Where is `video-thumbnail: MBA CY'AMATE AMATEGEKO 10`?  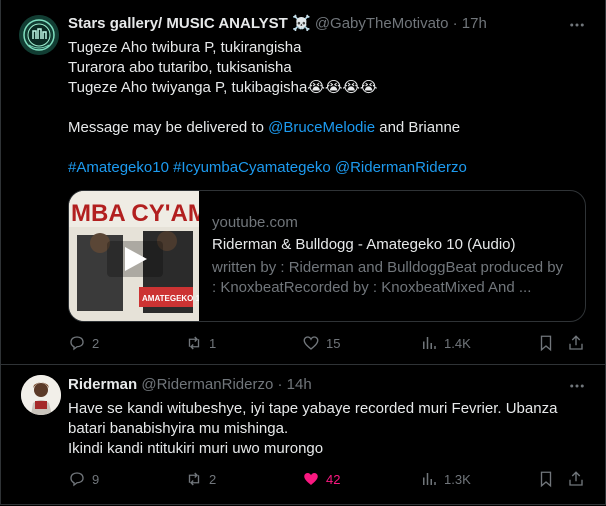 video-thumbnail: MBA CY'AMATE AMATEGEKO 10 is located at coordinates (134, 256).